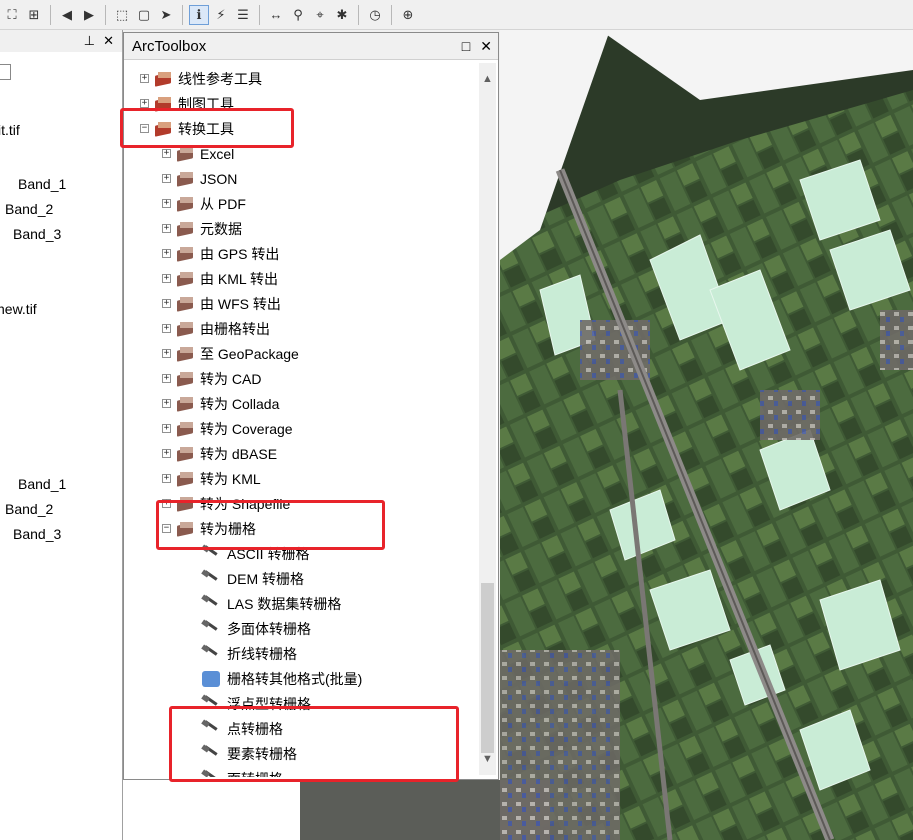 The height and width of the screenshot is (840, 913). Describe the element at coordinates (487, 81) in the screenshot. I see `scroll-up-icon: ▲` at that location.